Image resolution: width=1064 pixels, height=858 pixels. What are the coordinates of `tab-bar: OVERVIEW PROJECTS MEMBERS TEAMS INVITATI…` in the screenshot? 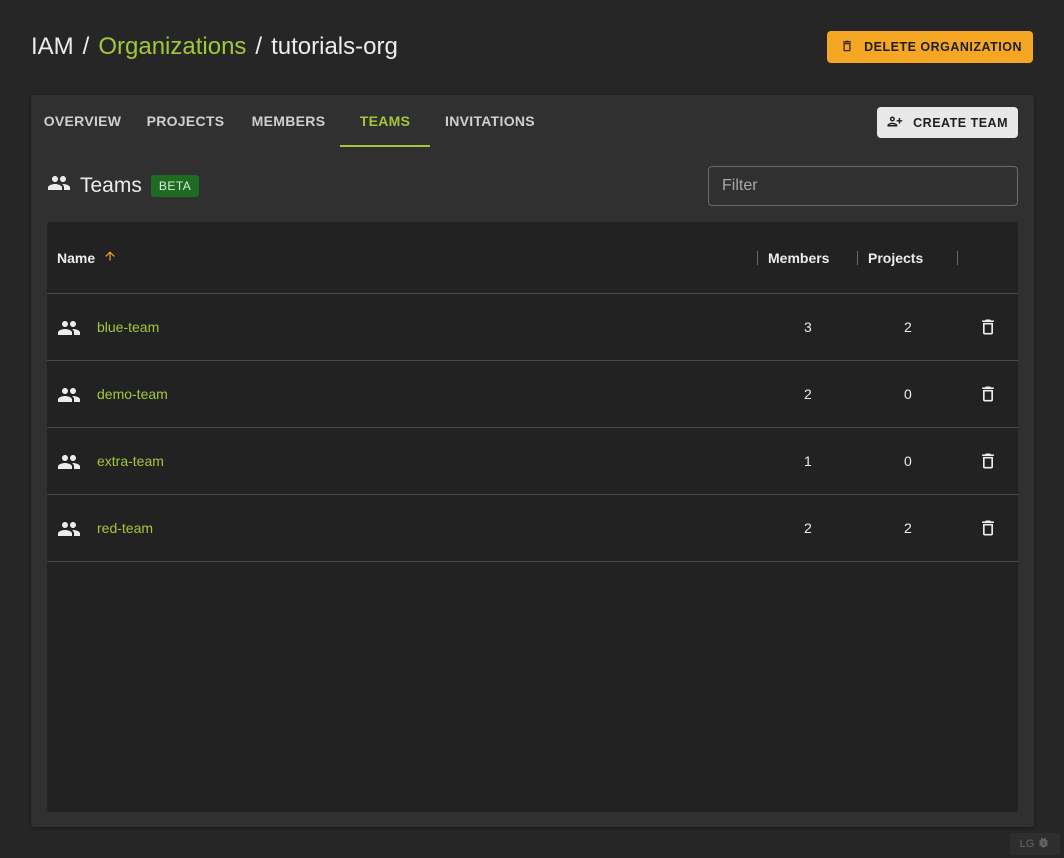 It's located at (290, 121).